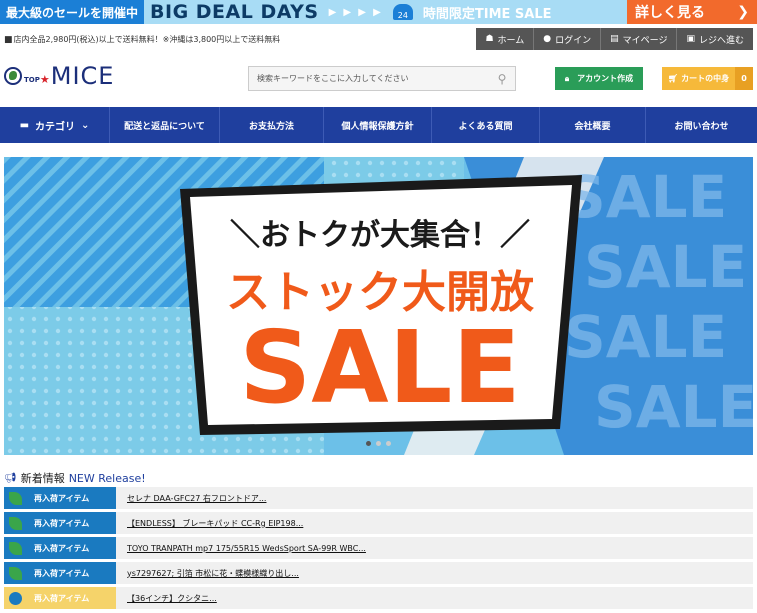 This screenshot has height=613, width=757. Describe the element at coordinates (107, 478) in the screenshot. I see `news-title-en: NEW Release!` at that location.